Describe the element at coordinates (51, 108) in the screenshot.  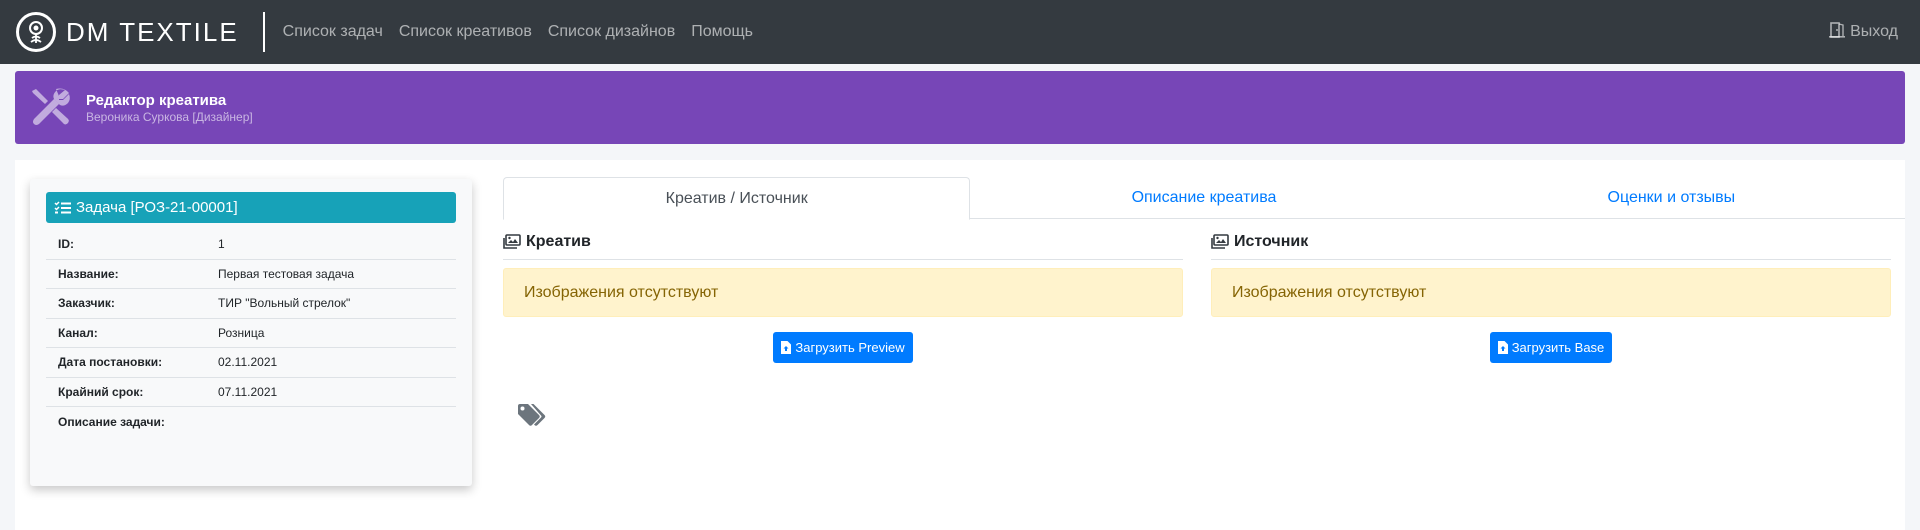
I see `tools-icon` at that location.